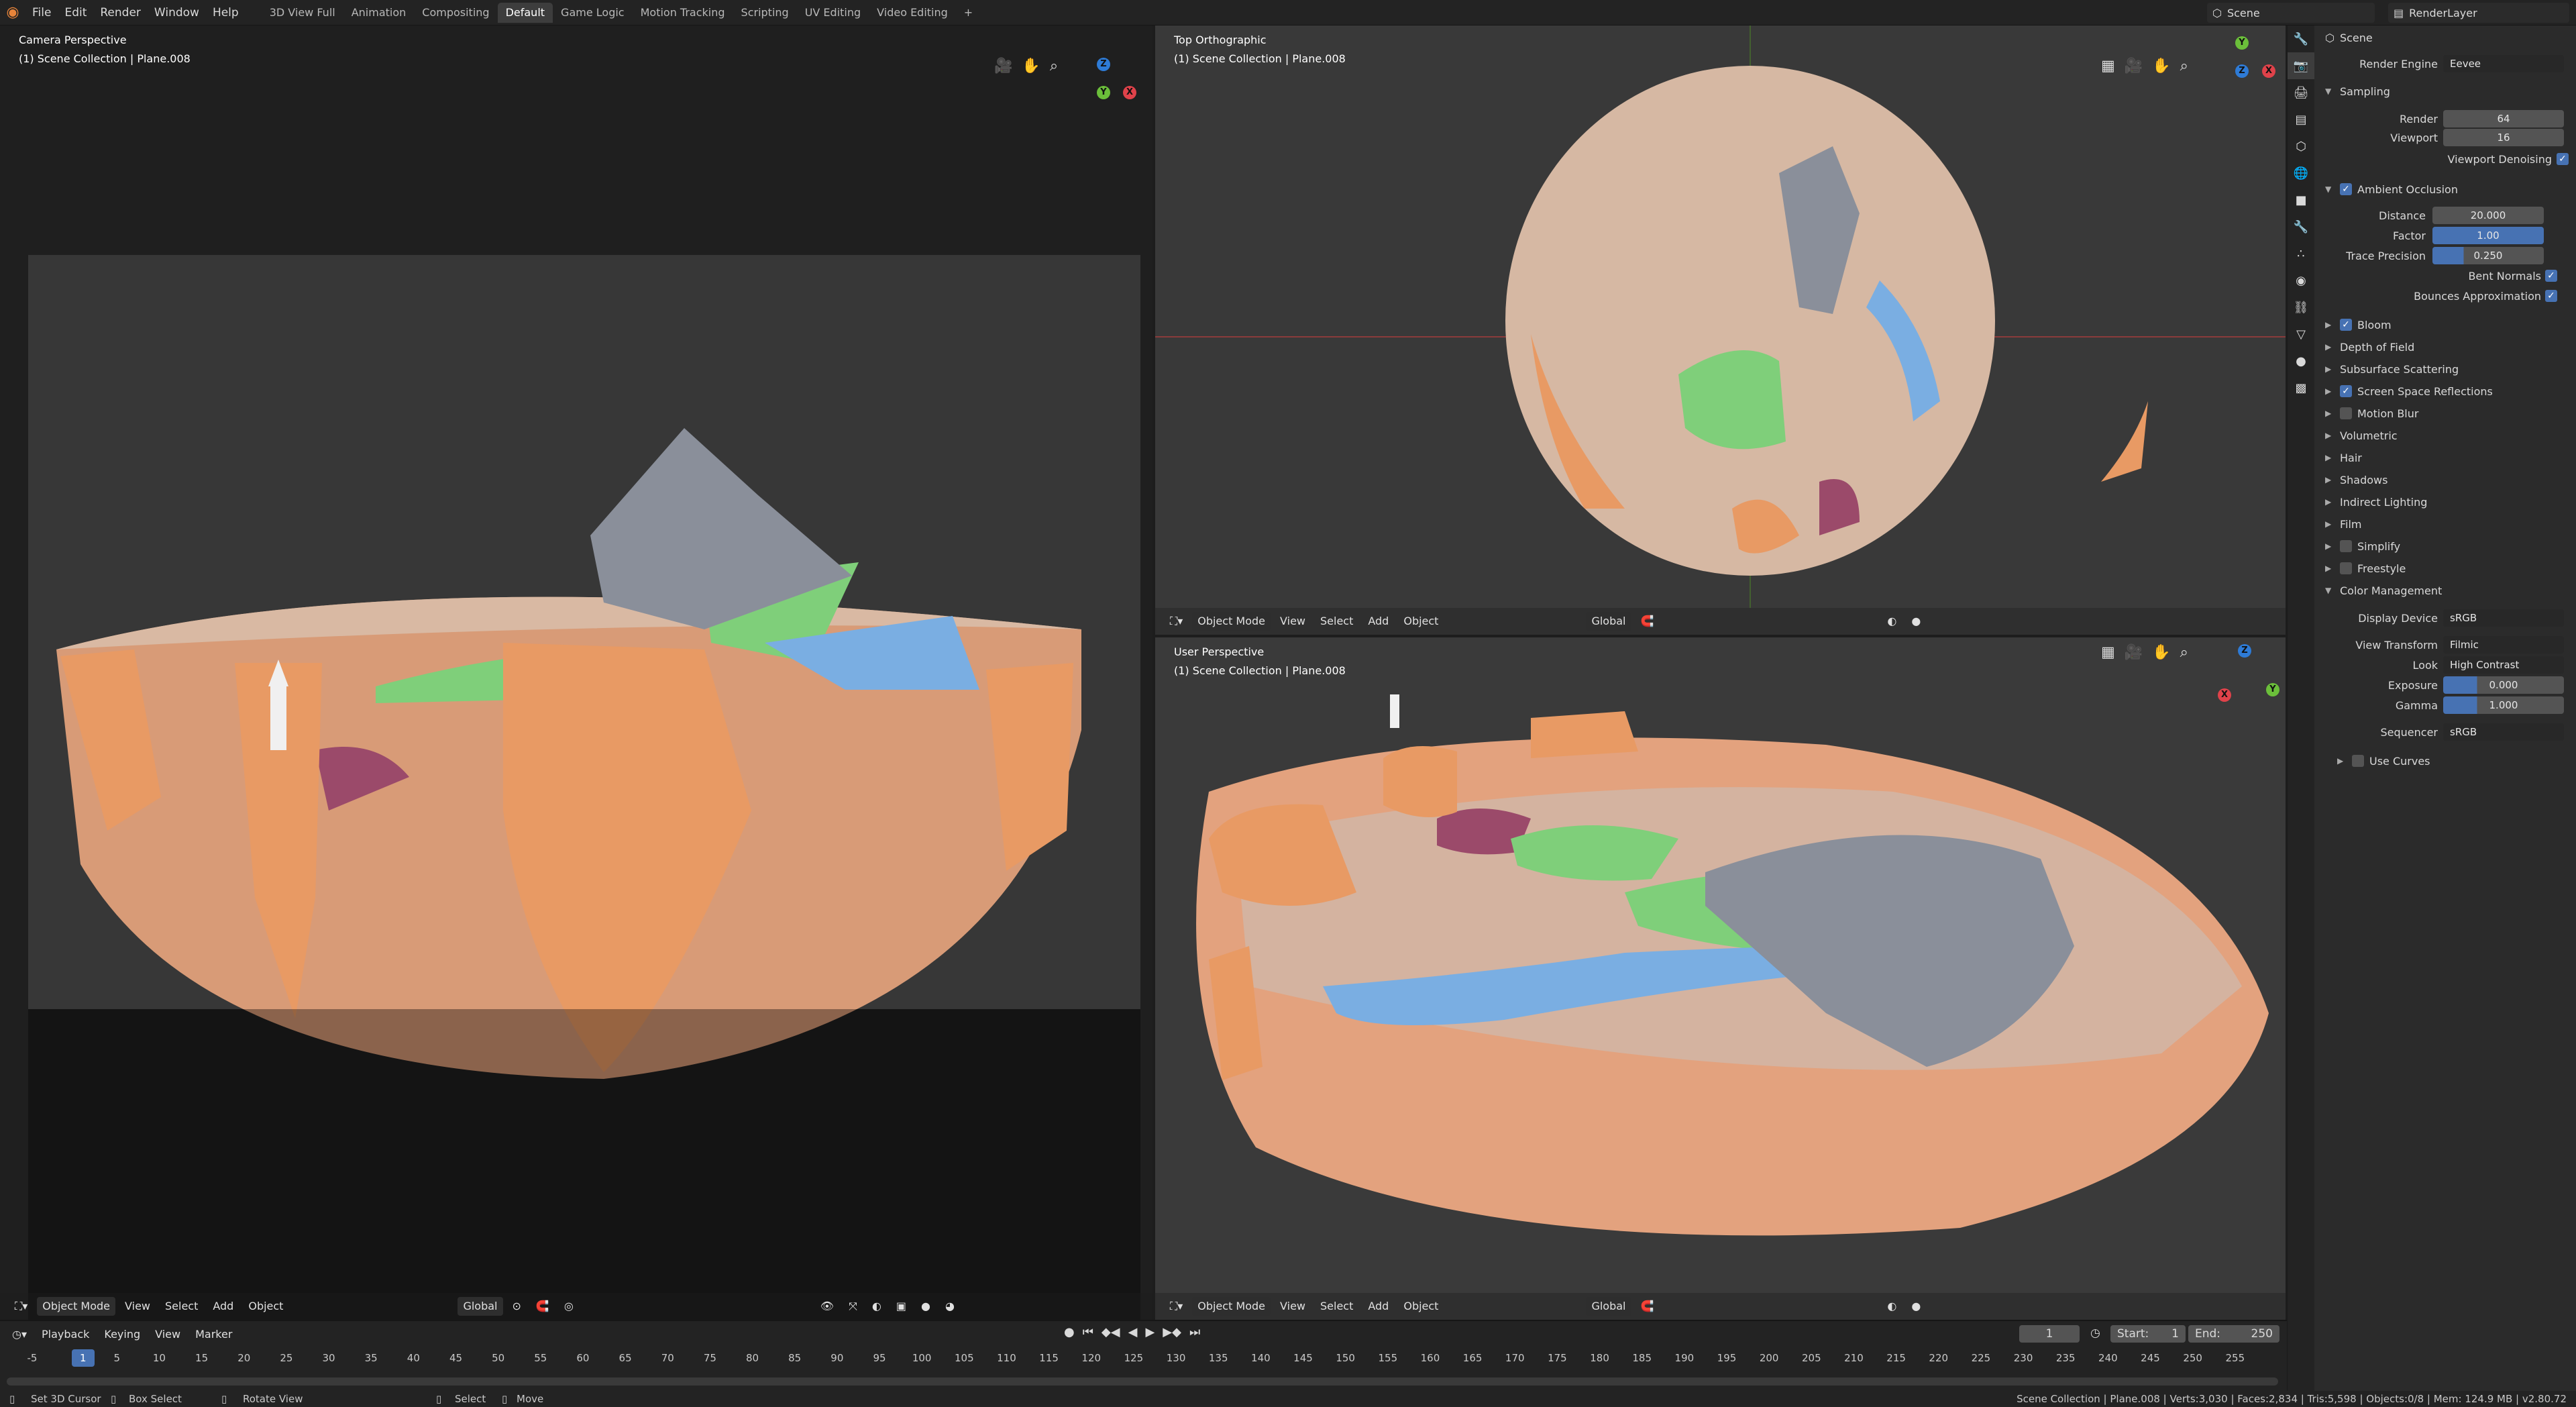 This screenshot has width=2576, height=1407. What do you see at coordinates (2503, 705) in the screenshot?
I see `gamma-slider: 1.000` at bounding box center [2503, 705].